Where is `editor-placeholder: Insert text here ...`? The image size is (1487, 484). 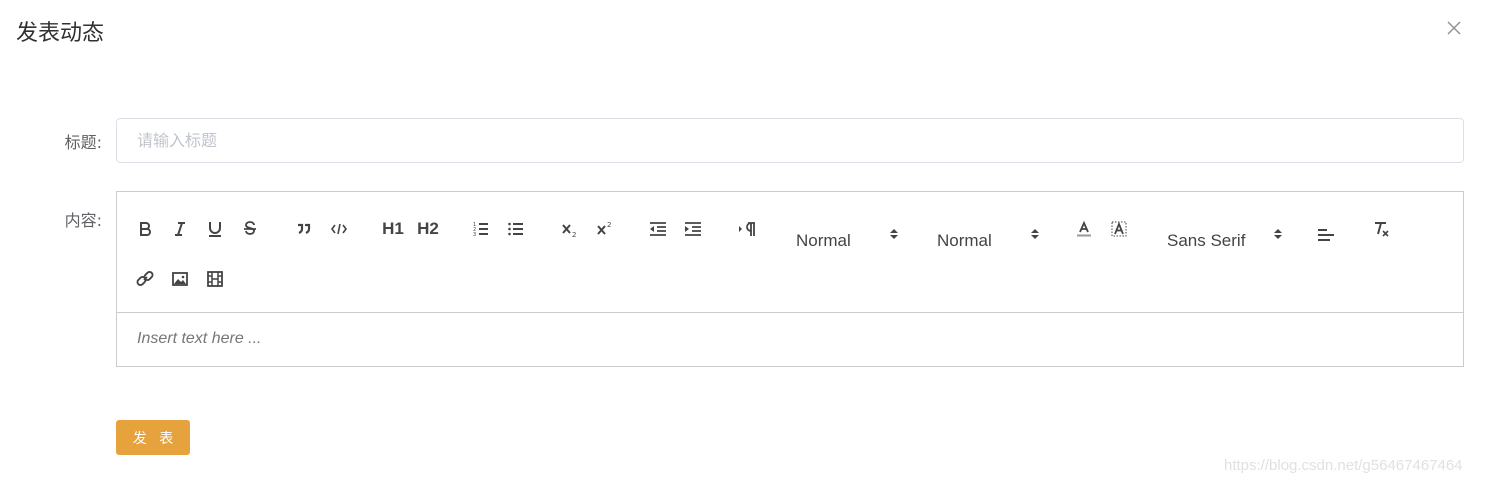 editor-placeholder: Insert text here ... is located at coordinates (199, 338).